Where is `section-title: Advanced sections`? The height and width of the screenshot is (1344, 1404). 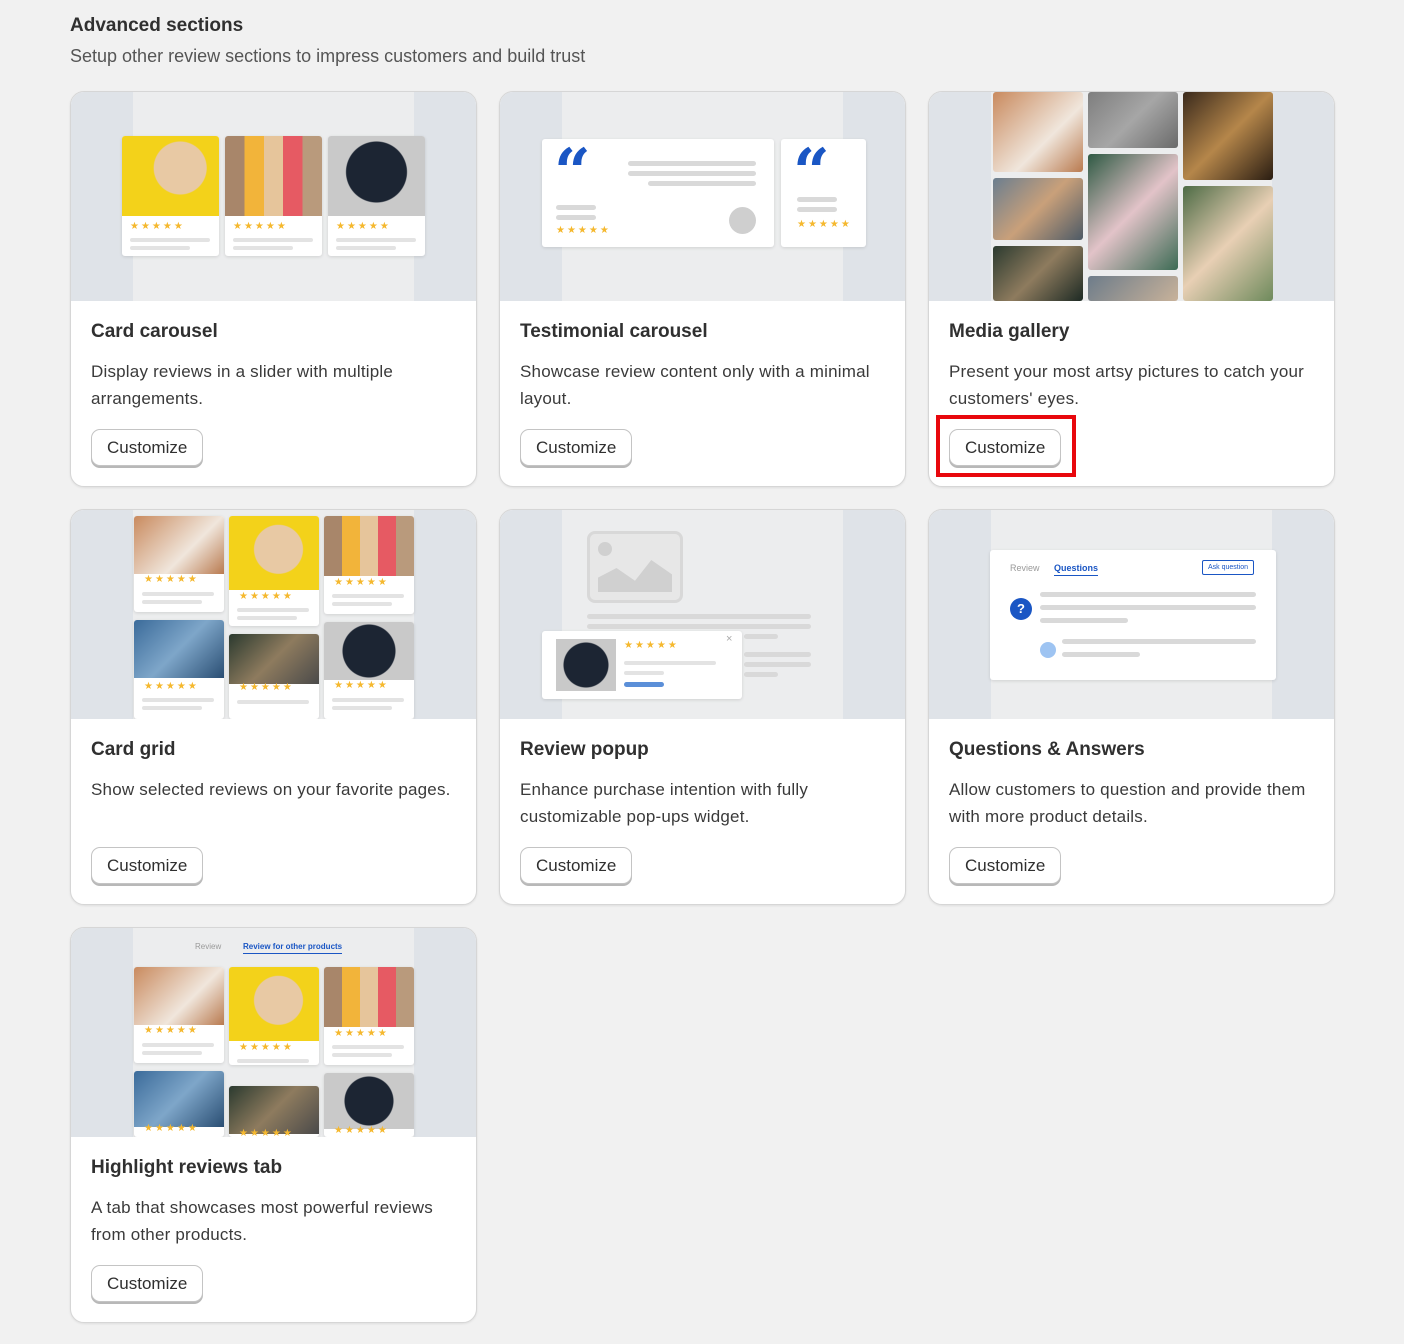
section-title: Advanced sections is located at coordinates (157, 25).